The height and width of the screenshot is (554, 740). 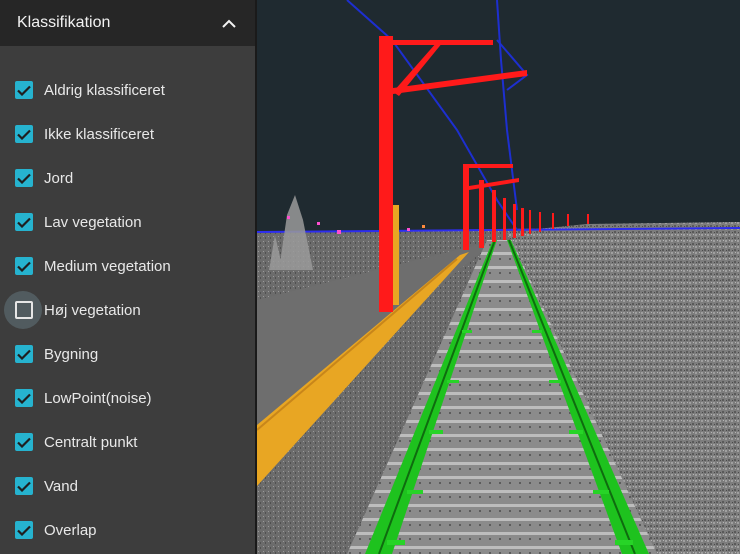 What do you see at coordinates (61, 486) in the screenshot?
I see `classification-label: Vand` at bounding box center [61, 486].